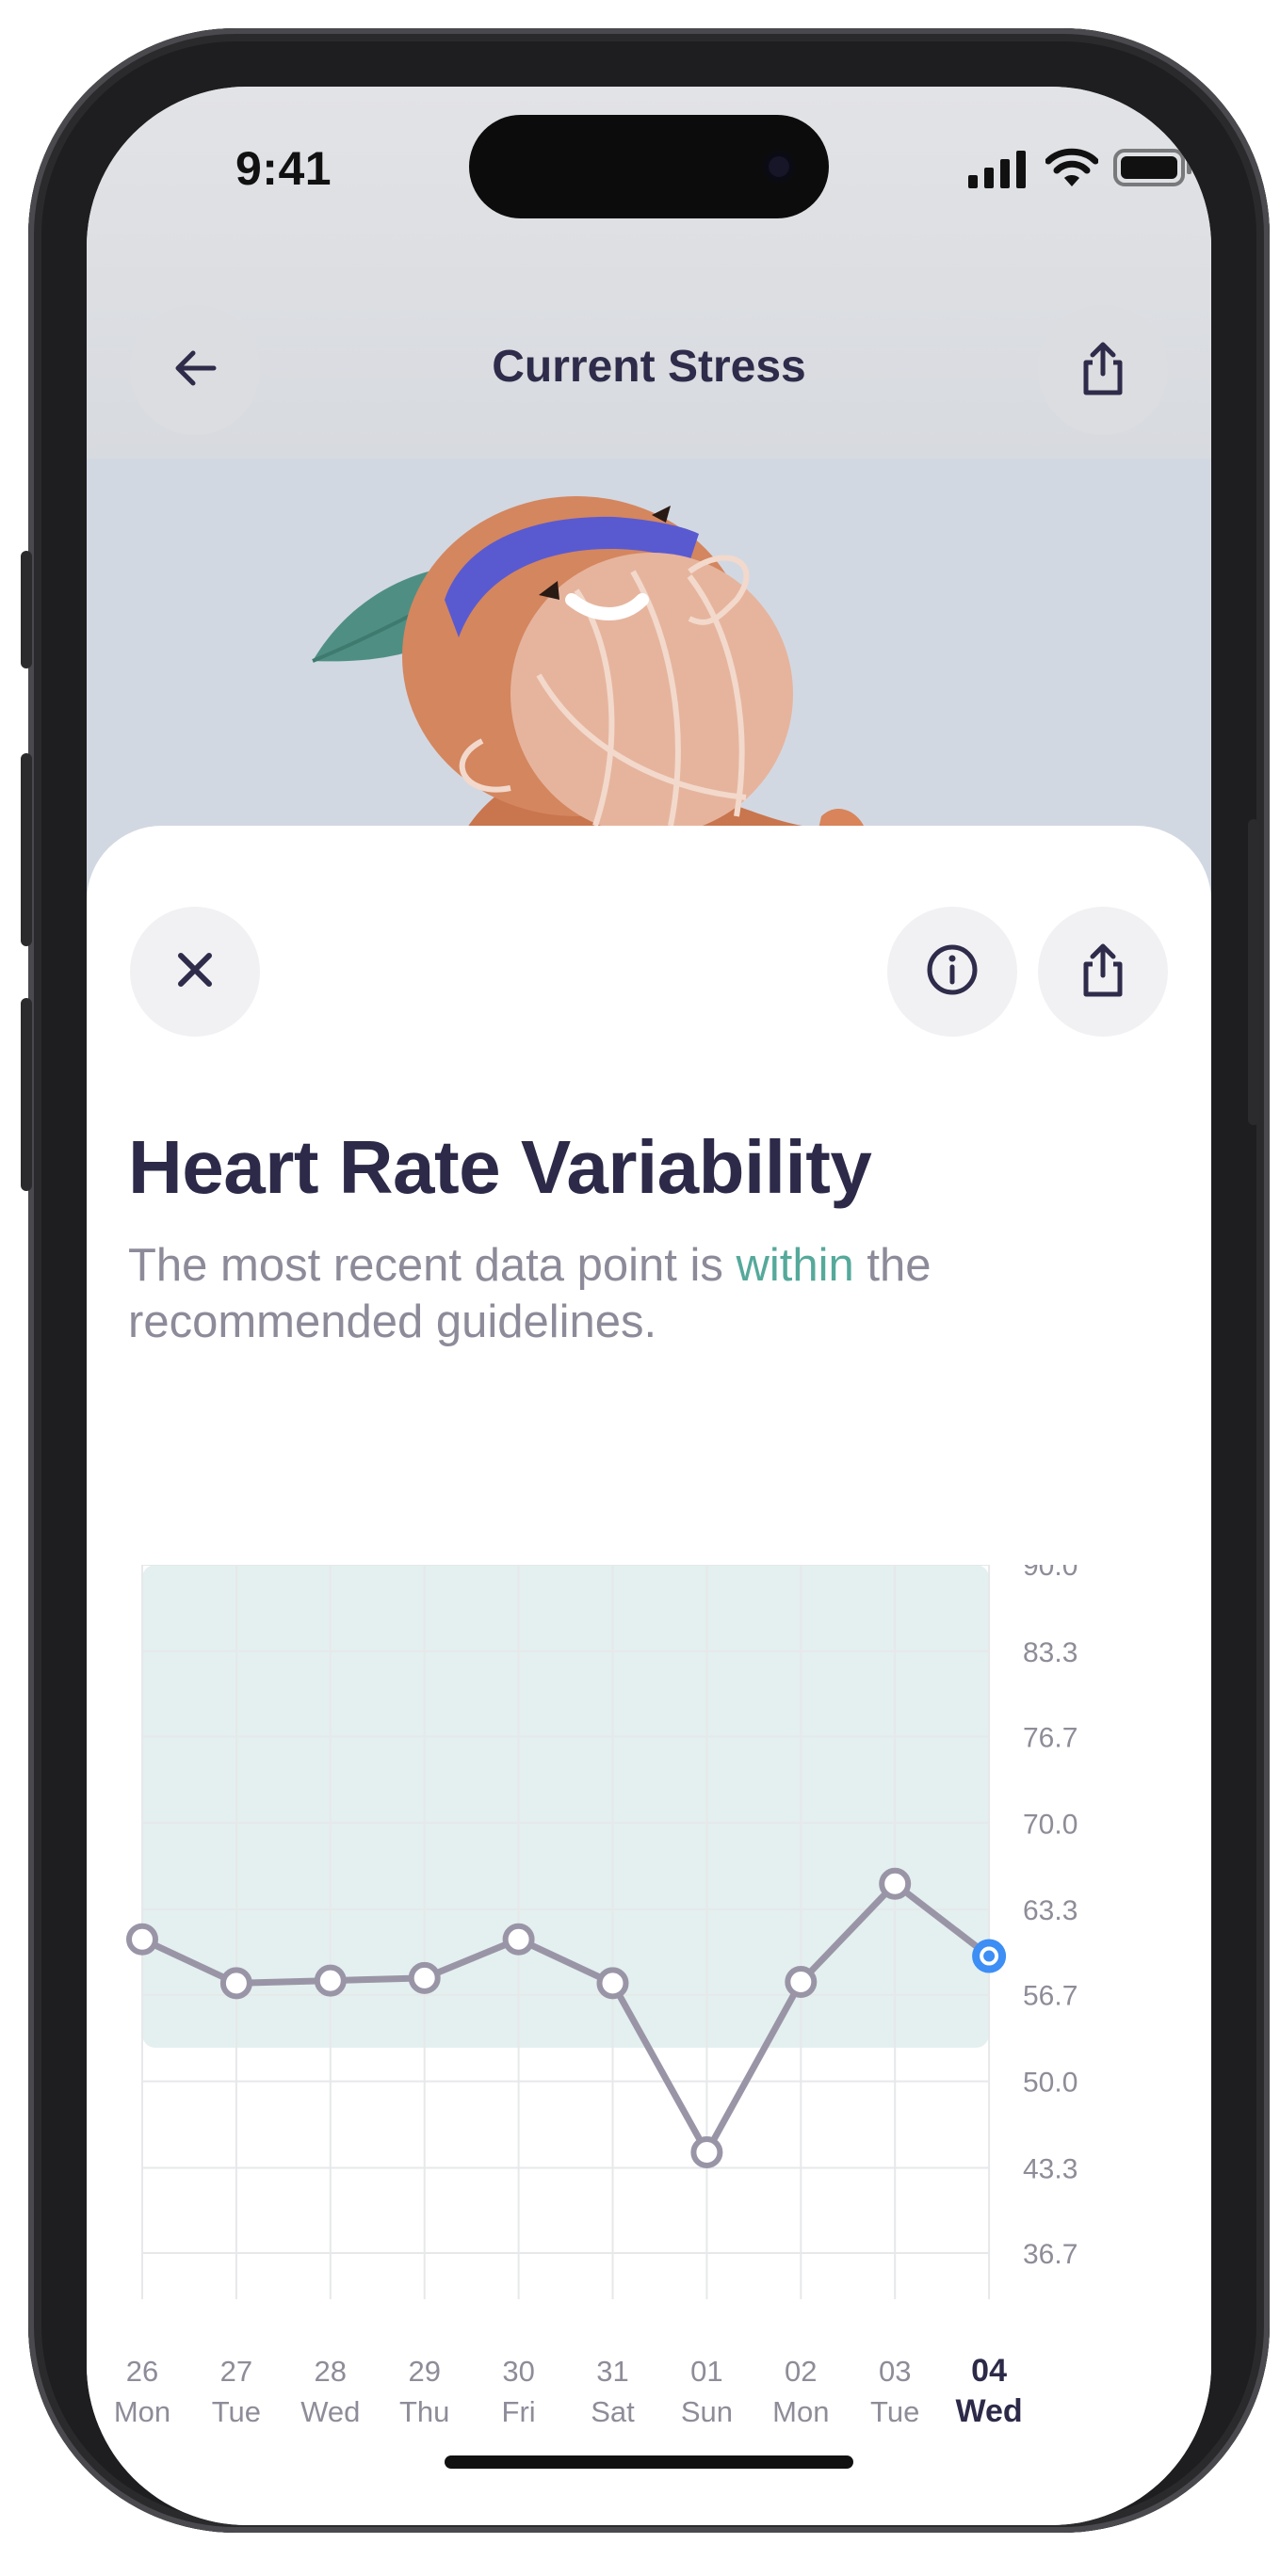 The height and width of the screenshot is (2576, 1280). What do you see at coordinates (706, 2371) in the screenshot?
I see `x-tick-day: 01` at bounding box center [706, 2371].